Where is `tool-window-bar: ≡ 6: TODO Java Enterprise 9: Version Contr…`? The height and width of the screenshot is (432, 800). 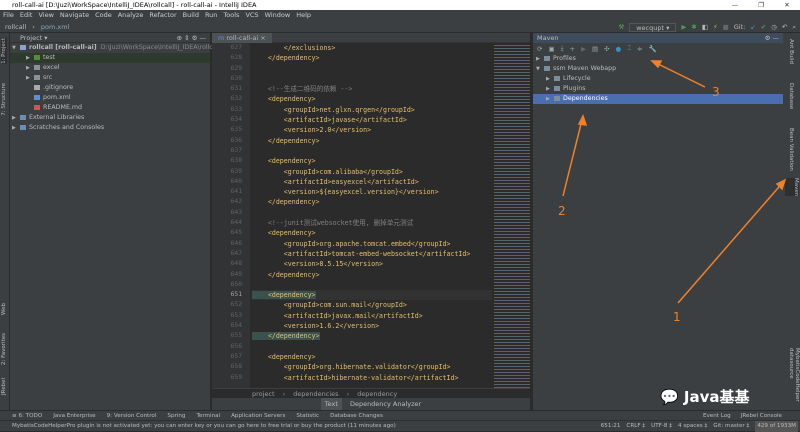
tool-window-bar: ≡ 6: TODO Java Enterprise 9: Version Contr… is located at coordinates (400, 415).